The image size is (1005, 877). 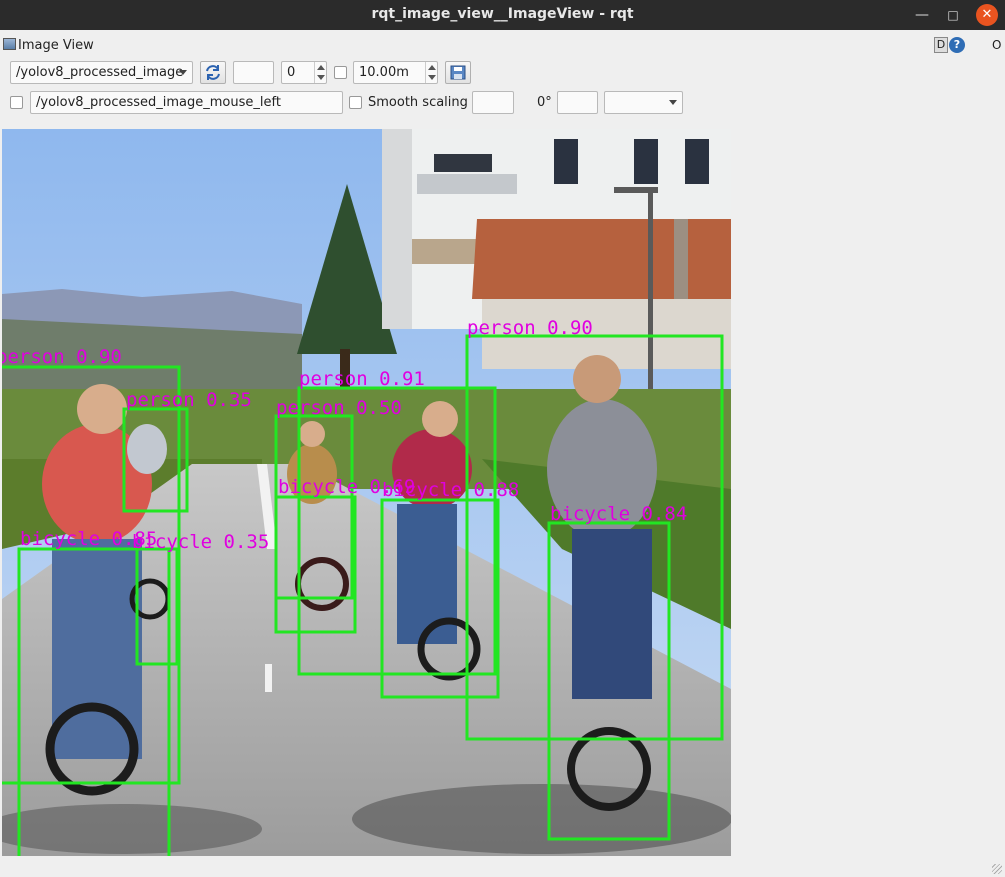 What do you see at coordinates (189, 400) in the screenshot?
I see `detection-label: person 0.35` at bounding box center [189, 400].